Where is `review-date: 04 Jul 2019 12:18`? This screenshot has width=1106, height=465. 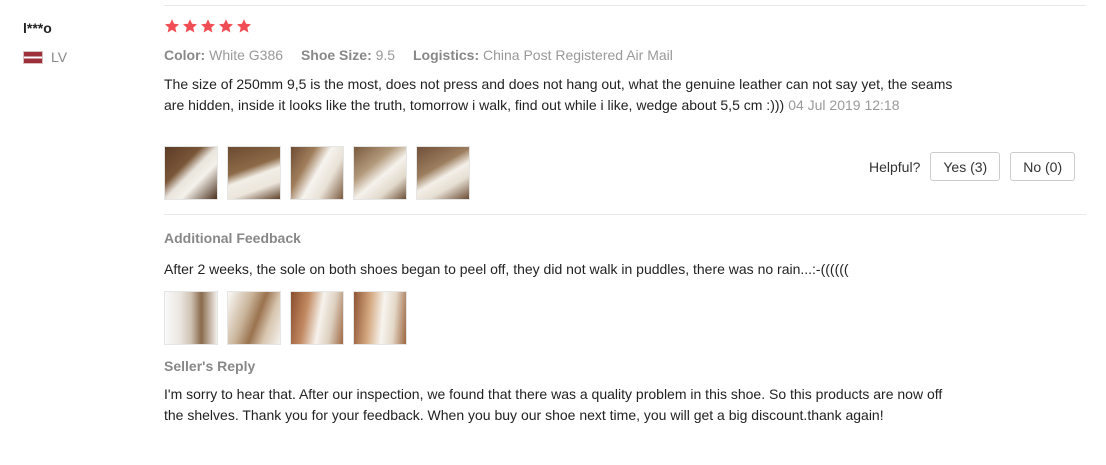 review-date: 04 Jul 2019 12:18 is located at coordinates (844, 105).